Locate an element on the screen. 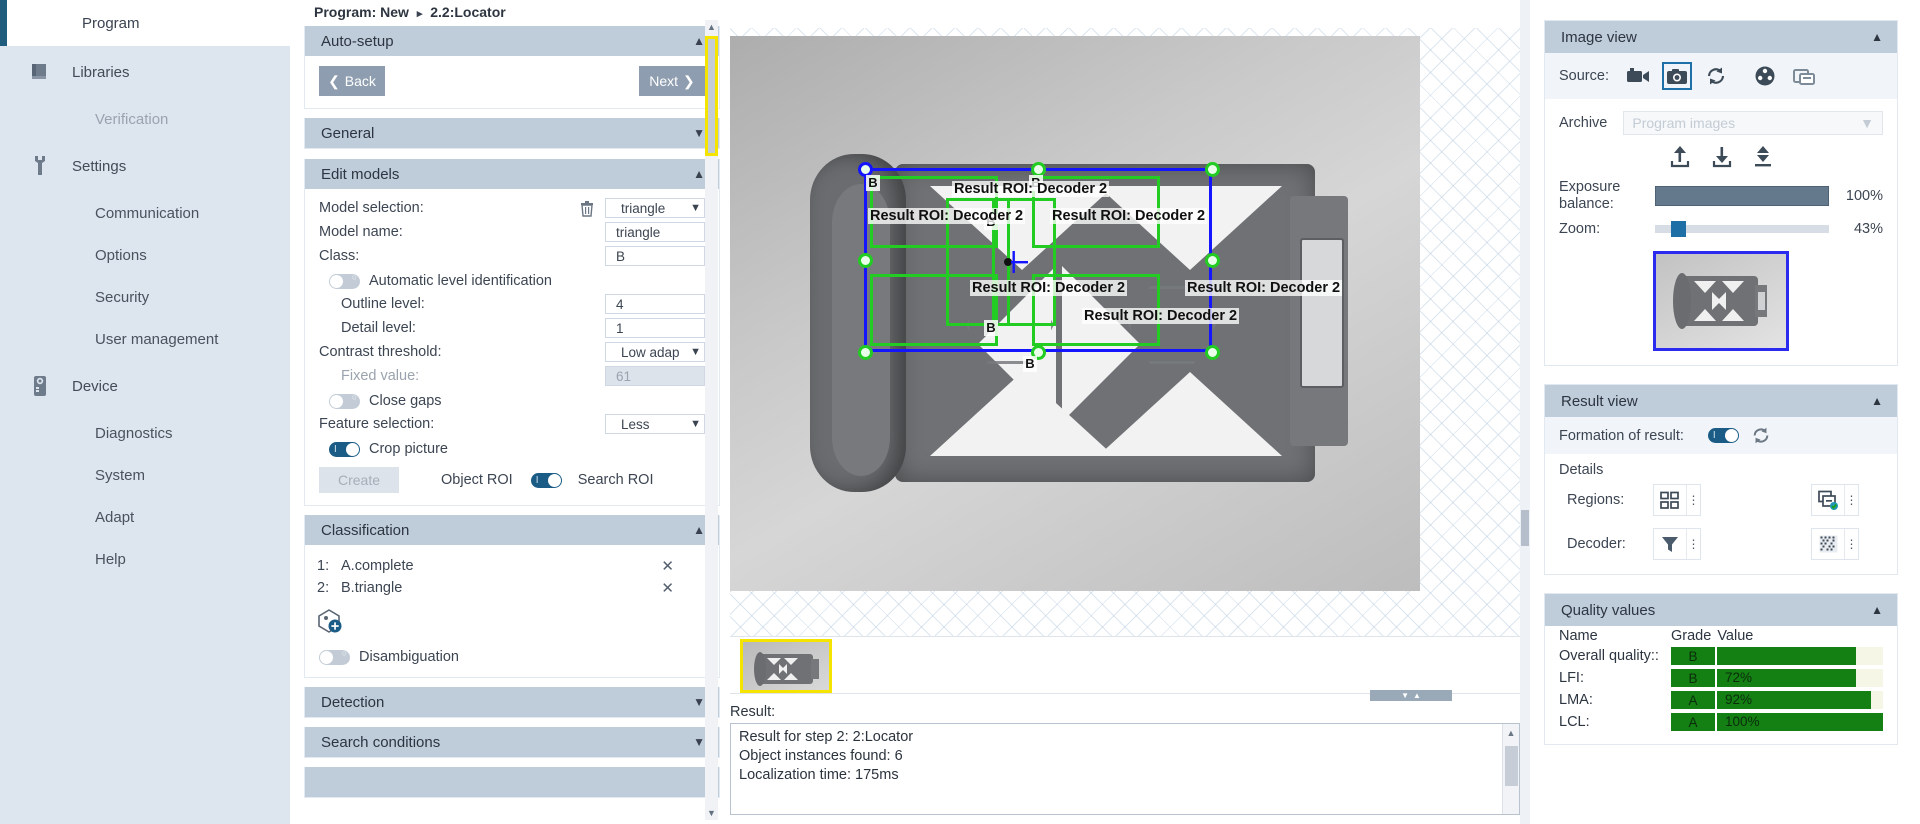 The width and height of the screenshot is (1920, 824). add-class-tag-icon is located at coordinates (330, 621).